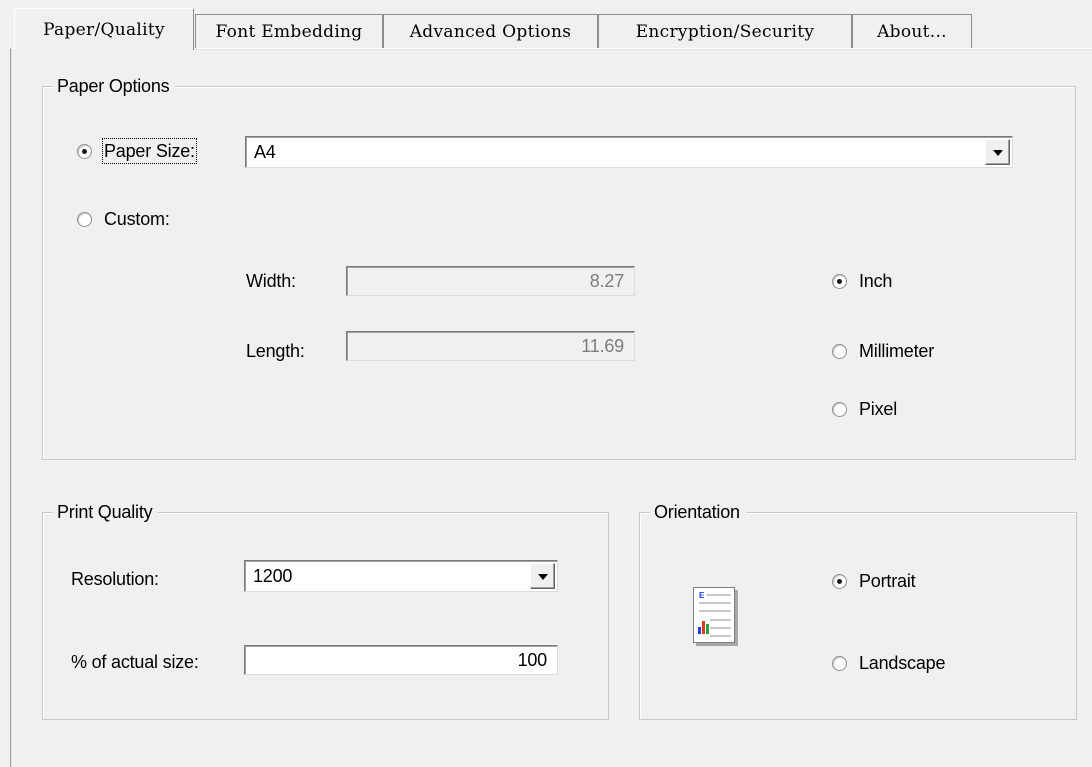 The image size is (1092, 767). I want to click on paper-options-title: Paper Options, so click(114, 86).